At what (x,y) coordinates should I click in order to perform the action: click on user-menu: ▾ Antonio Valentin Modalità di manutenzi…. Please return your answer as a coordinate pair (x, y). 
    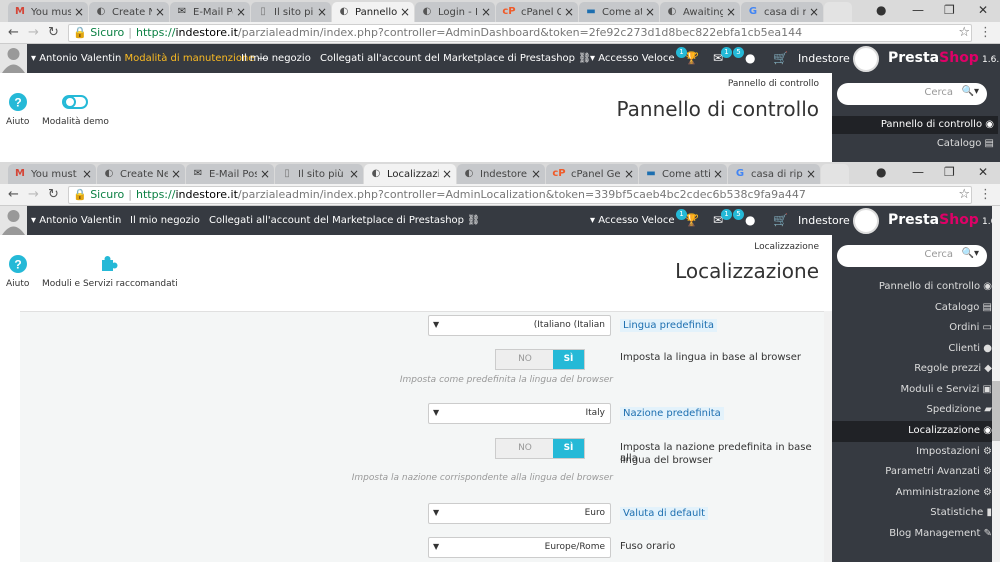
    Looking at the image, I should click on (149, 58).